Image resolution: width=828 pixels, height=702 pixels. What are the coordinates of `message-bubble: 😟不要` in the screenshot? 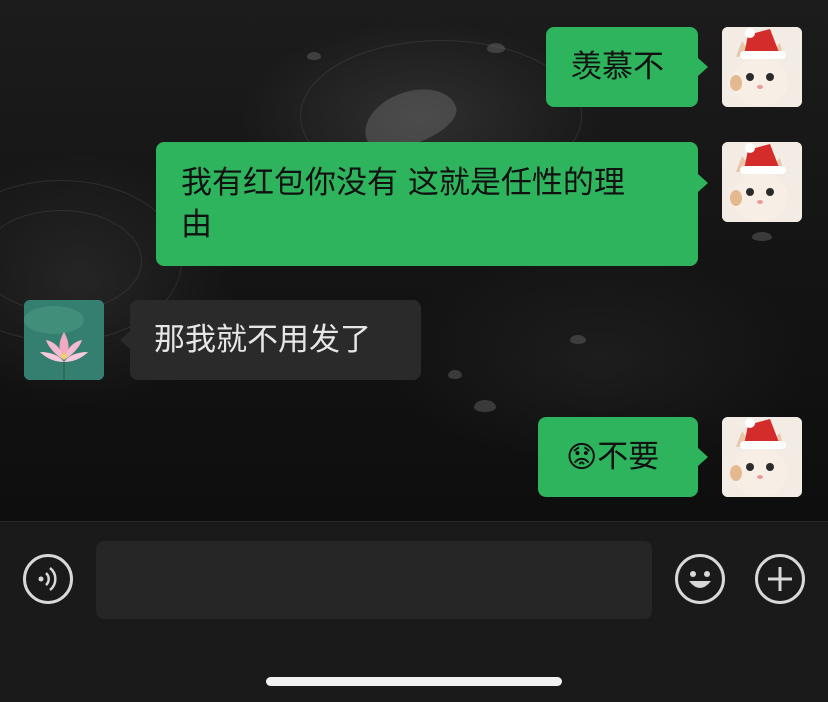 It's located at (618, 457).